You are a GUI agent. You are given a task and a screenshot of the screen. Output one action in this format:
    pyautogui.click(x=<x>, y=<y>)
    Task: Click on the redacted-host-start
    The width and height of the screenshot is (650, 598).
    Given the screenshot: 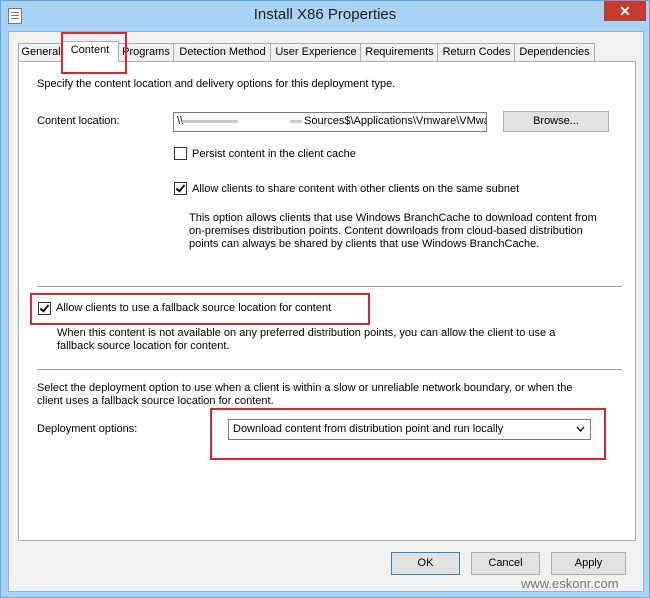 What is the action you would take?
    pyautogui.click(x=210, y=121)
    